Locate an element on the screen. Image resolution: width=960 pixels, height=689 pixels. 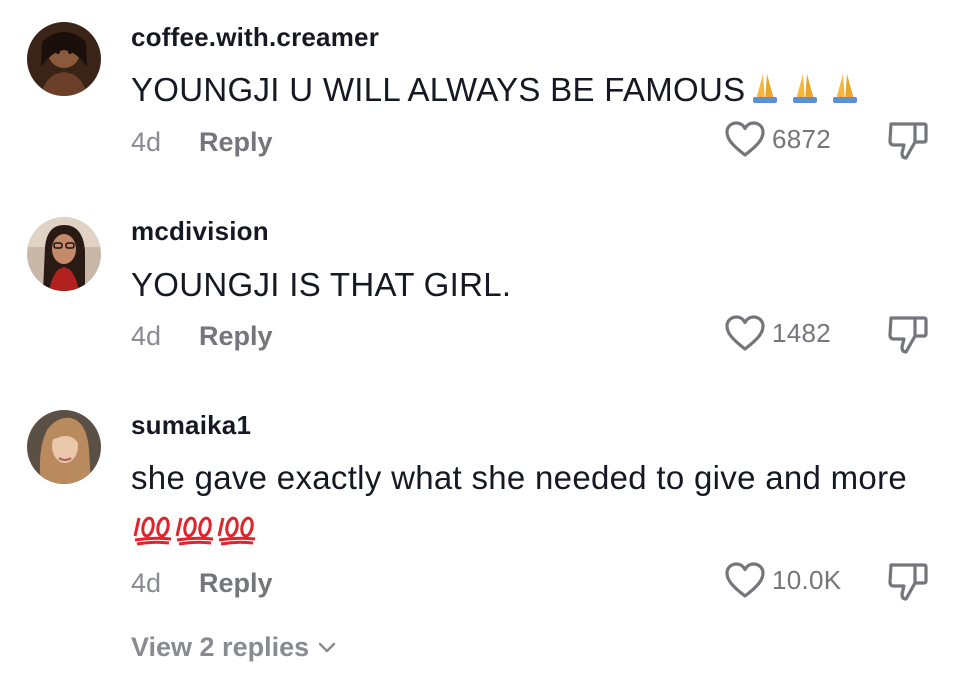
comment-text: YOUNGJI IS THAT GIRL. is located at coordinates (321, 284).